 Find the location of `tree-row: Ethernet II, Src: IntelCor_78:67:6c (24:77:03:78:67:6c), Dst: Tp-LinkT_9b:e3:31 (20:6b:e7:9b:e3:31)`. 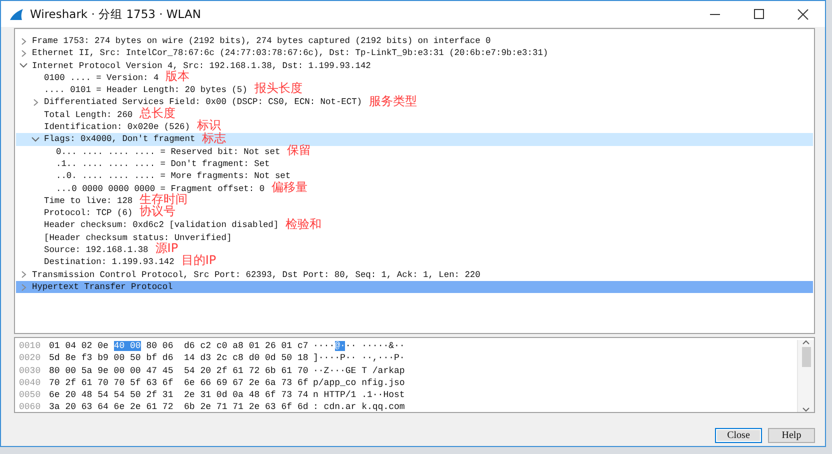

tree-row: Ethernet II, Src: IntelCor_78:67:6c (24:77:03:78:67:6c), Dst: Tp-LinkT_9b:e3:31 (20:6b:e7:9b:e3:31) is located at coordinates (414, 53).